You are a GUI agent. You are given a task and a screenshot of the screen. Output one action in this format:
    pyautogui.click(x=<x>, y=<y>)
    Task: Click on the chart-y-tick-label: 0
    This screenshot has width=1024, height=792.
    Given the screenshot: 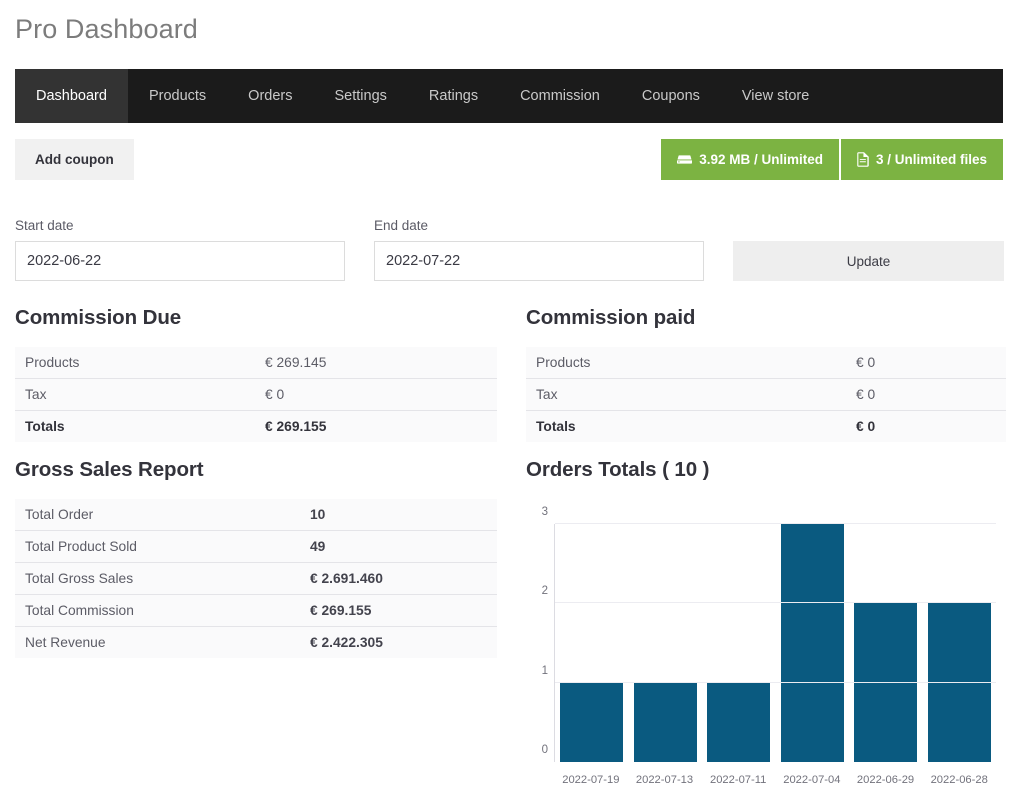 What is the action you would take?
    pyautogui.click(x=544, y=750)
    